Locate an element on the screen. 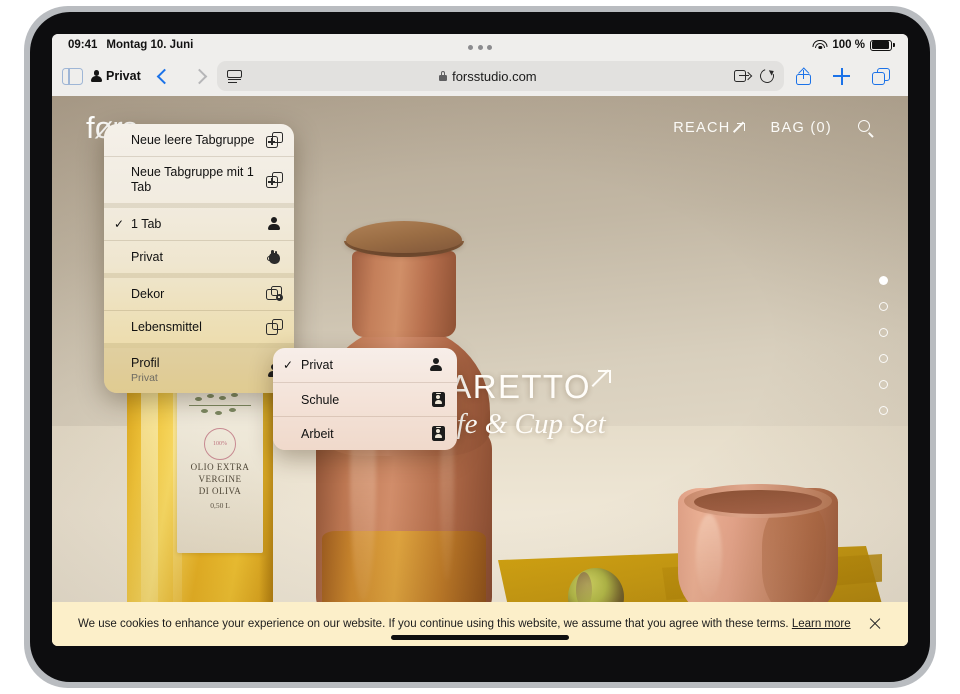 The image size is (960, 694). submenu-item-label: Privat is located at coordinates (317, 365).